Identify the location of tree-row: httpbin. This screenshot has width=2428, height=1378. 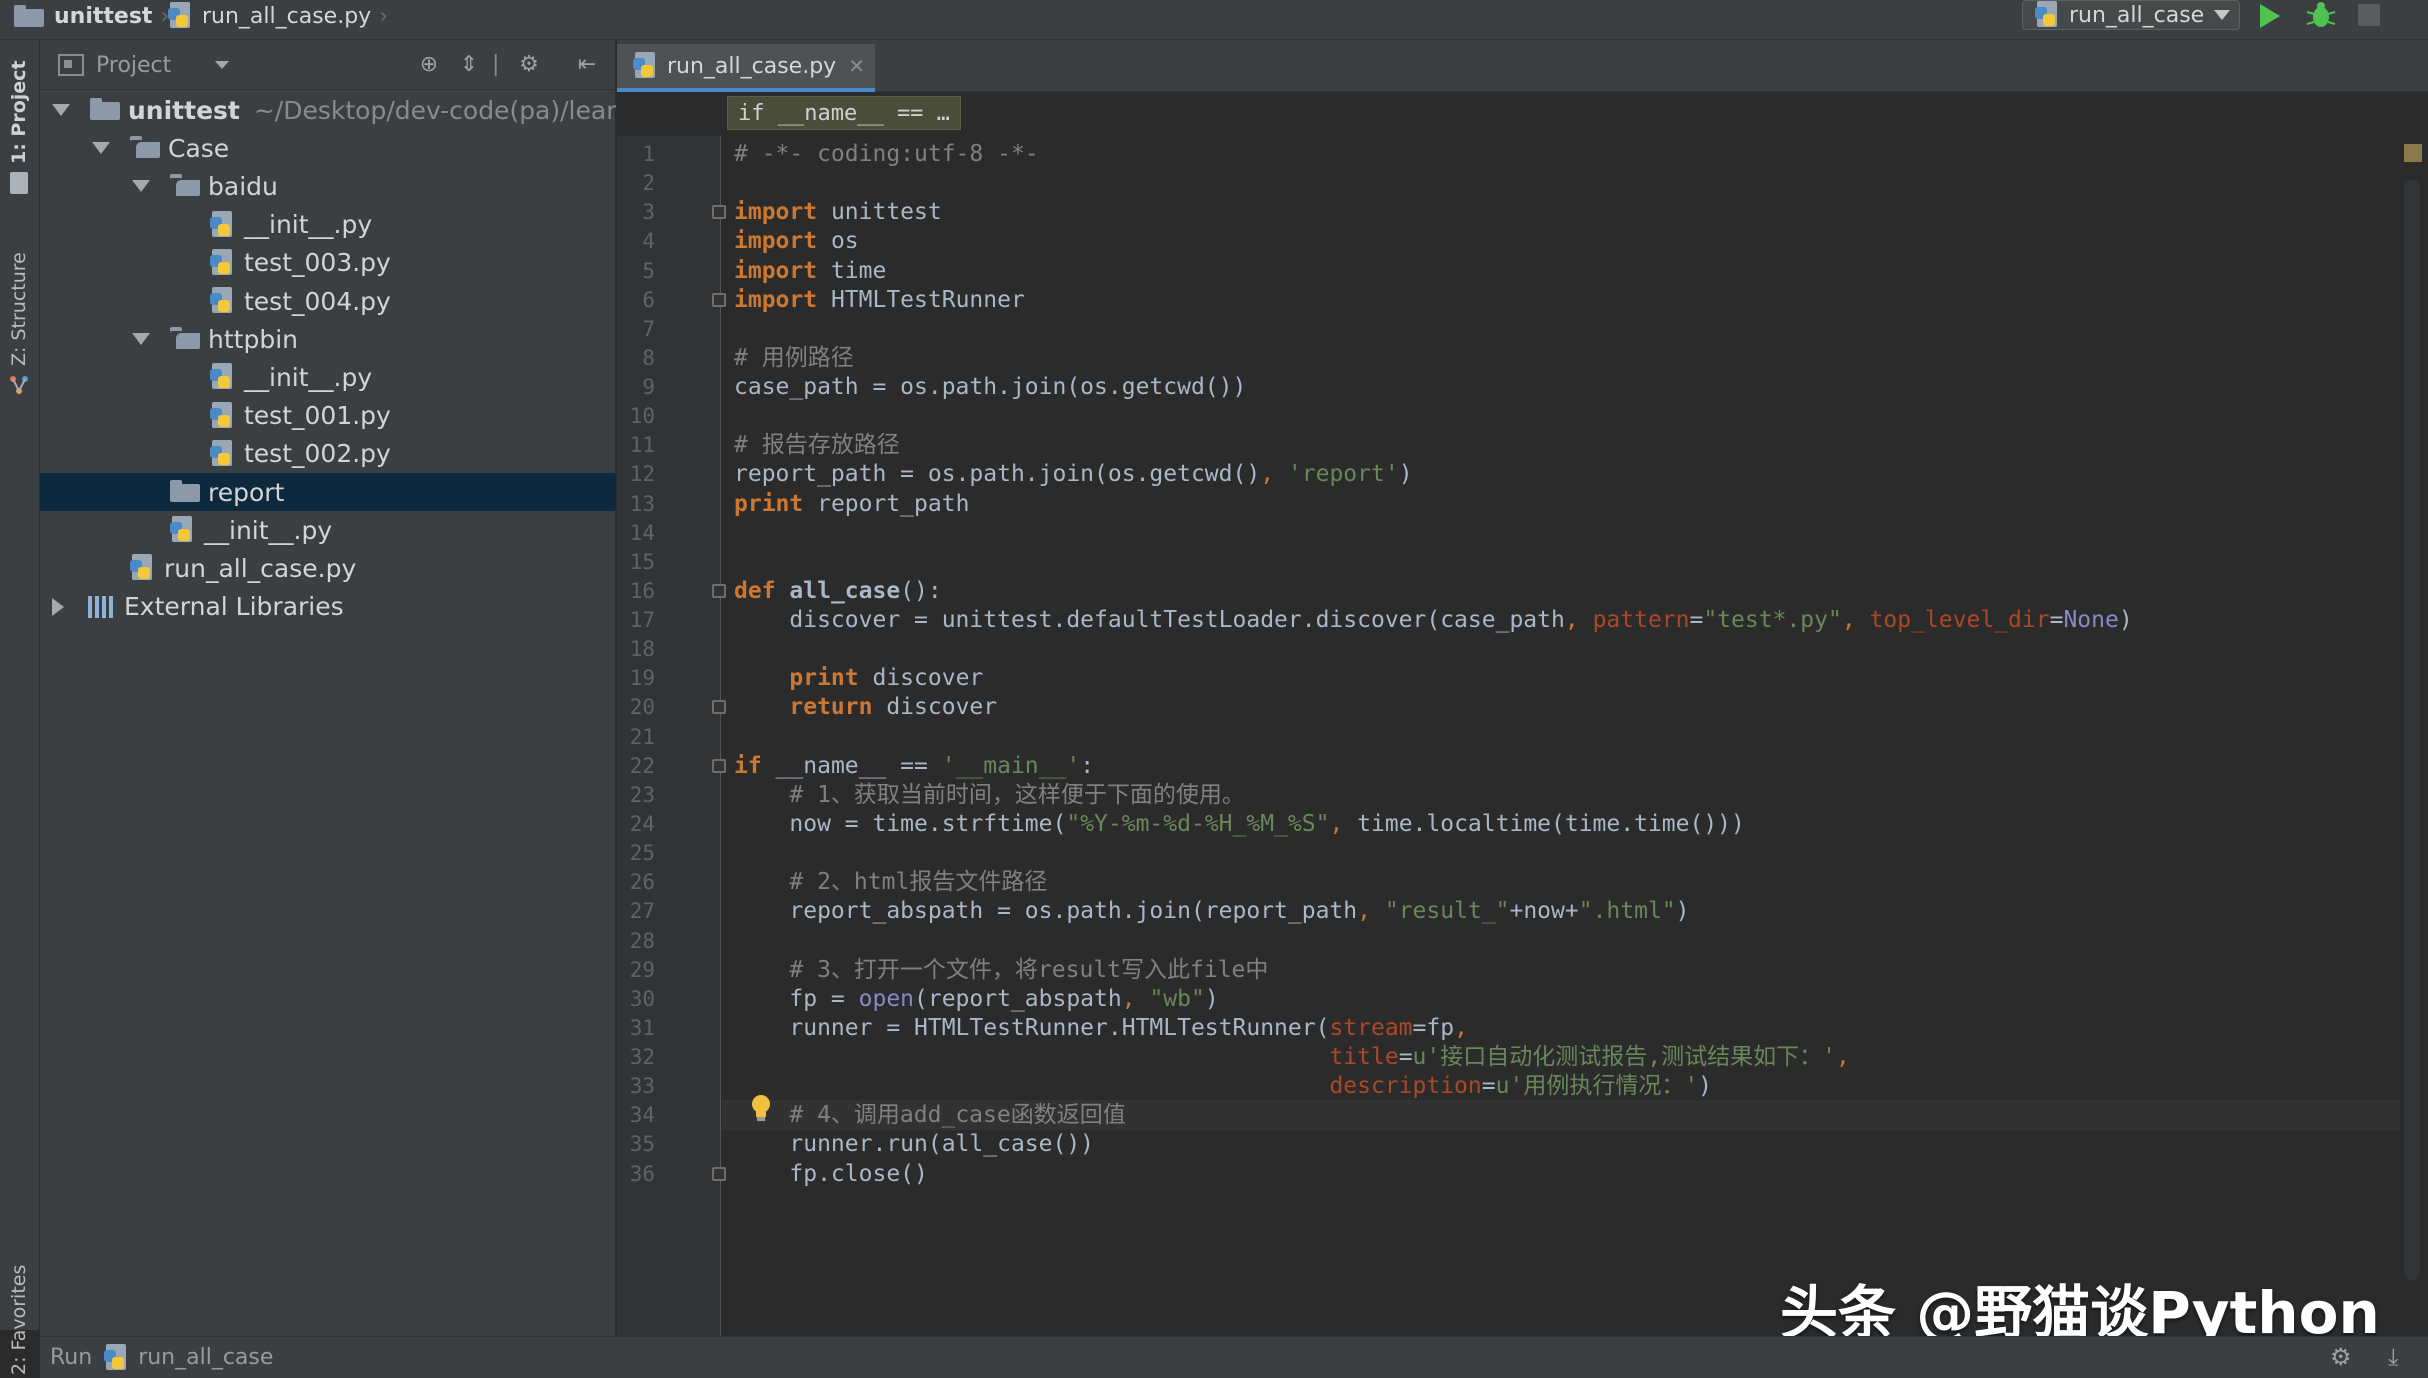
(328, 339).